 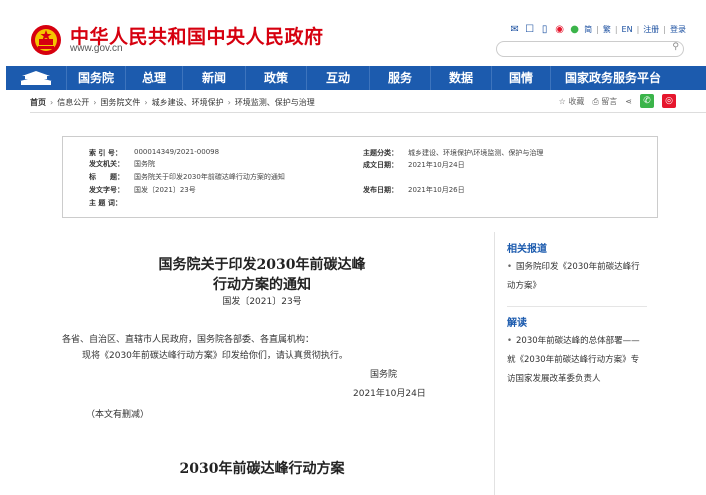 What do you see at coordinates (573, 276) in the screenshot?
I see `related-report-link: 国务院印发《2030年前碳达峰行动方案》` at bounding box center [573, 276].